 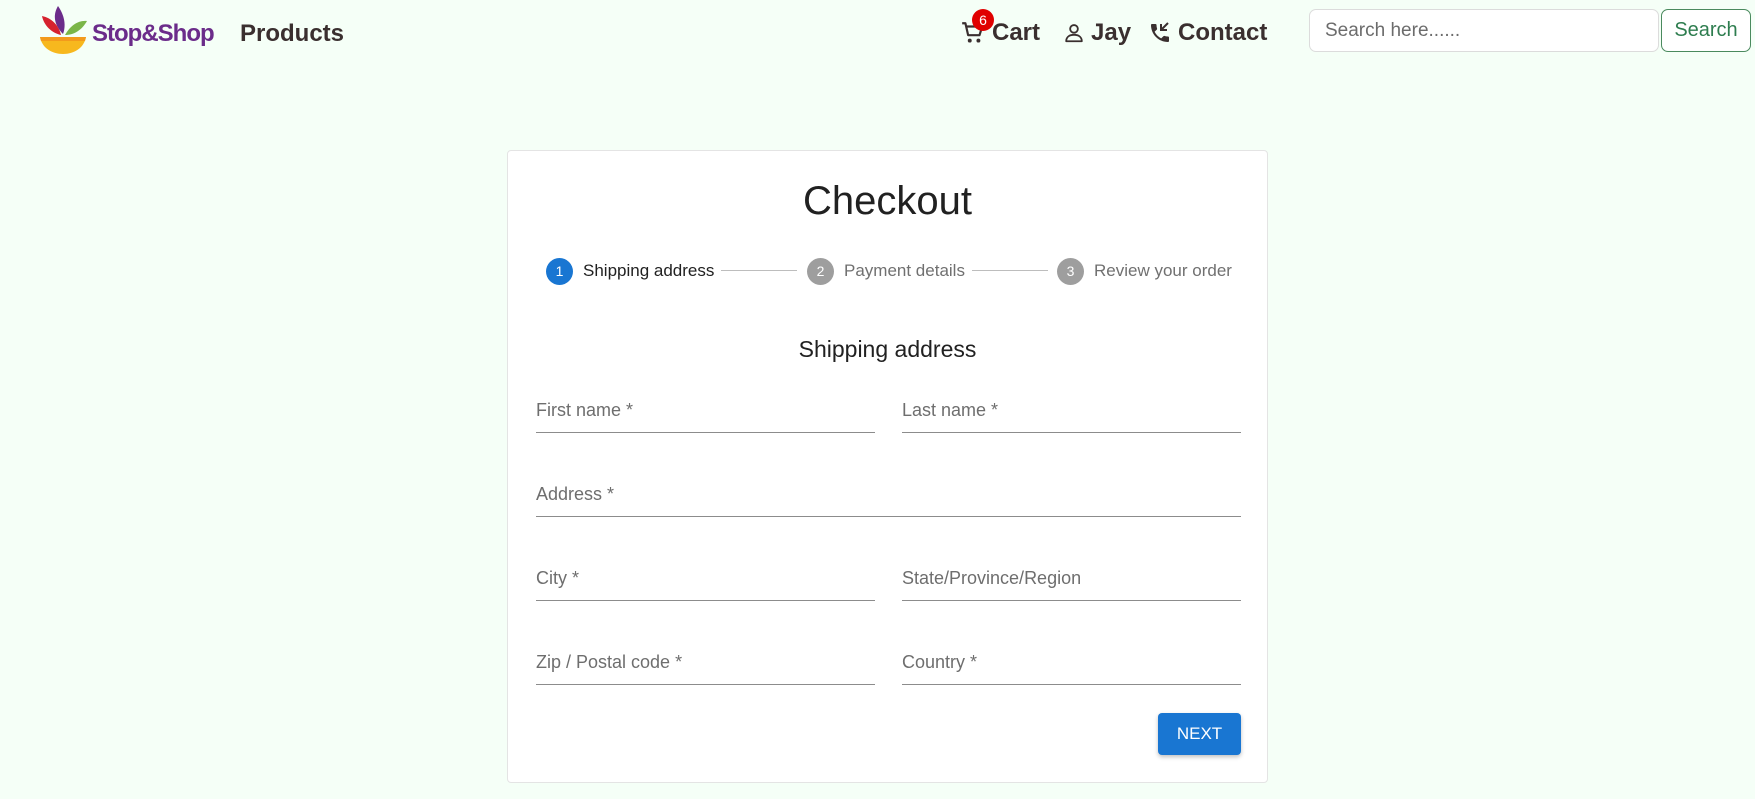 What do you see at coordinates (649, 270) in the screenshot?
I see `step-label-shipping-address: Shipping address` at bounding box center [649, 270].